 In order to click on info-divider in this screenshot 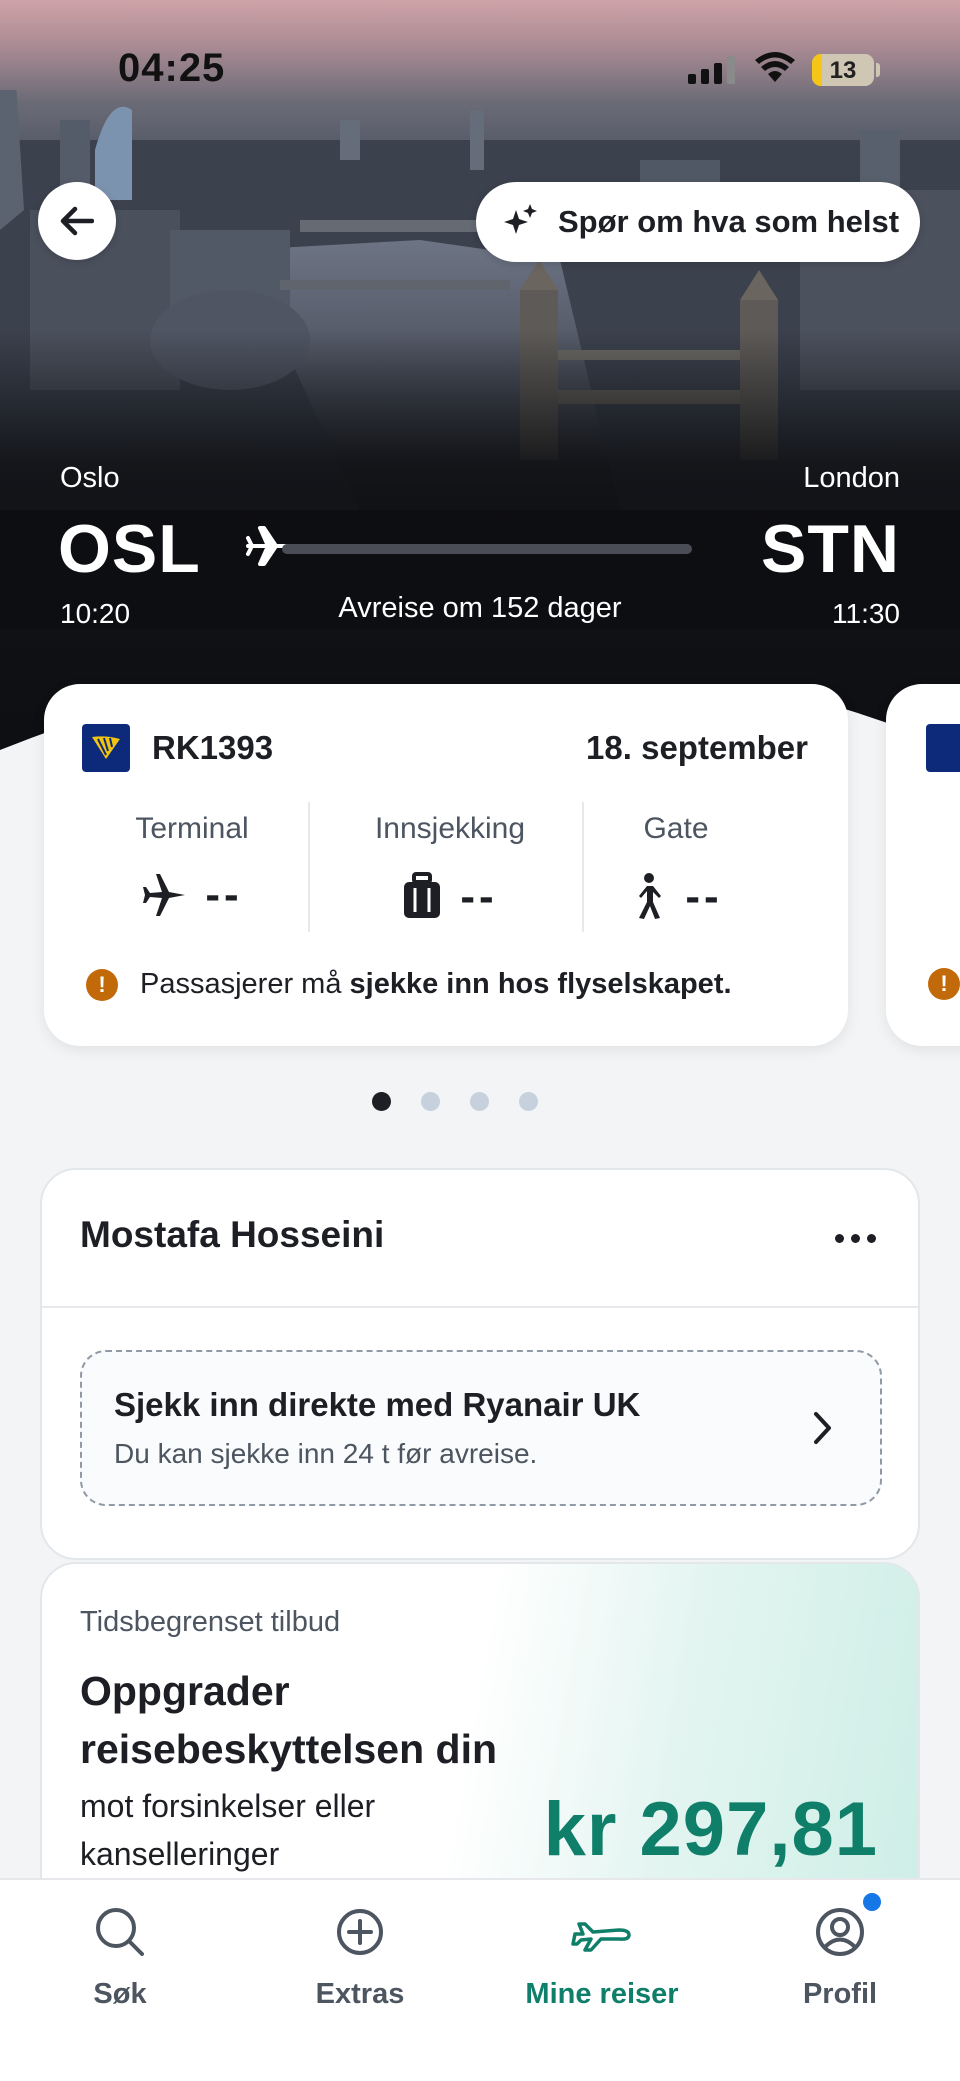, I will do `click(309, 867)`.